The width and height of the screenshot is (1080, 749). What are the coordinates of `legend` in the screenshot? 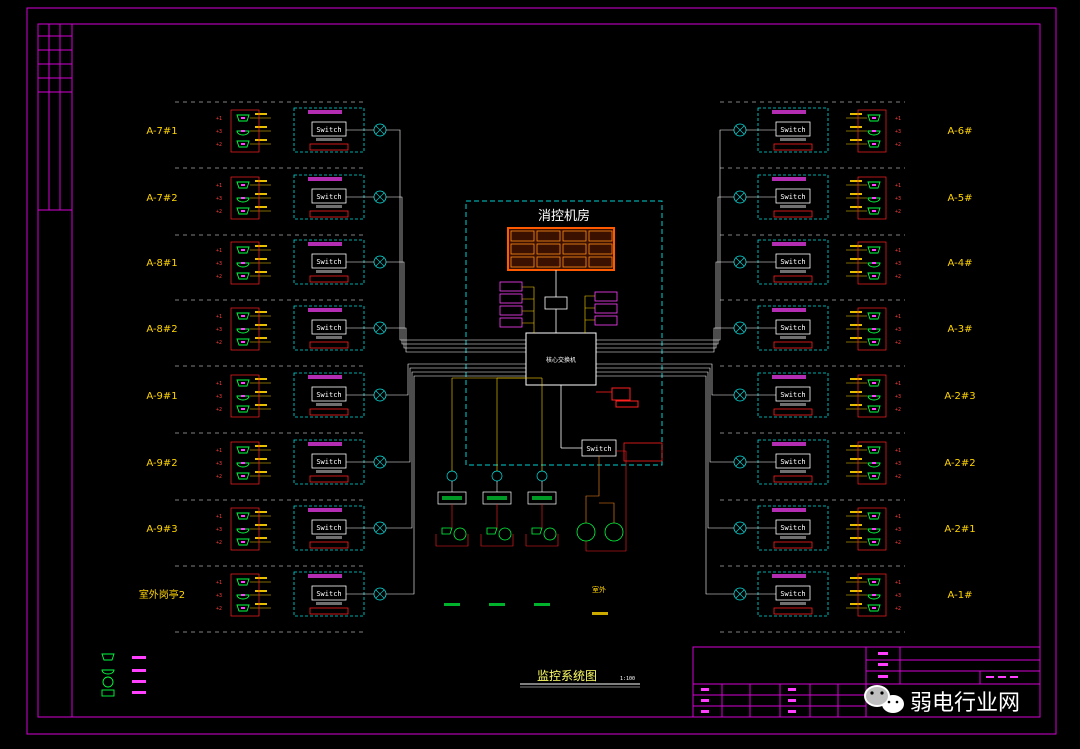 It's located at (123, 675).